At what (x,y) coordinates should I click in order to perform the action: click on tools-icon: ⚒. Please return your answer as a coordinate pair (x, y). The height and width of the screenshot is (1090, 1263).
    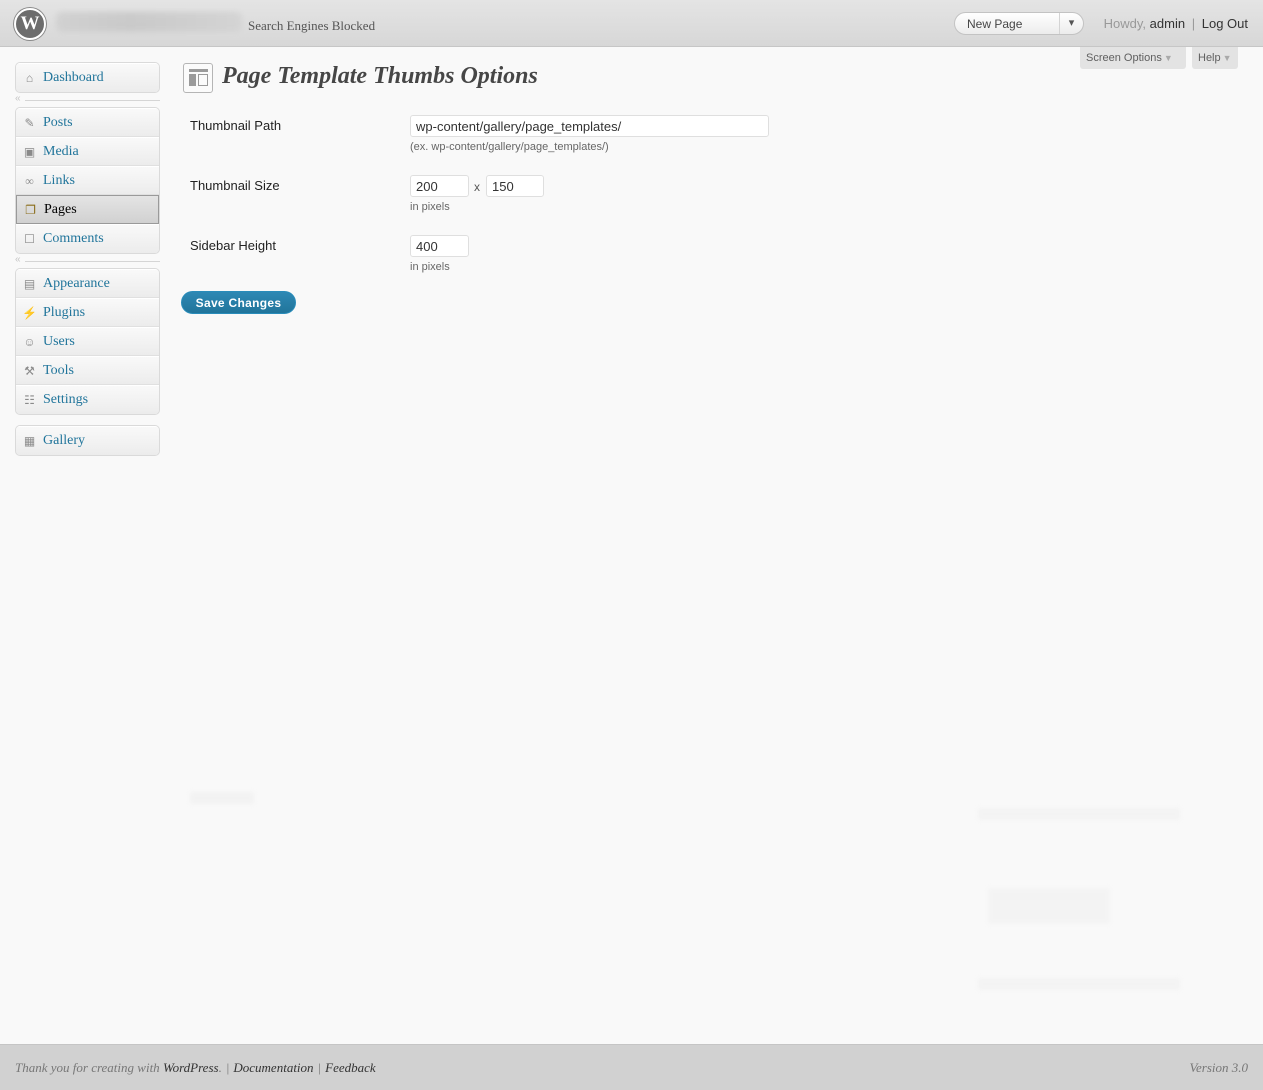
    Looking at the image, I should click on (29, 371).